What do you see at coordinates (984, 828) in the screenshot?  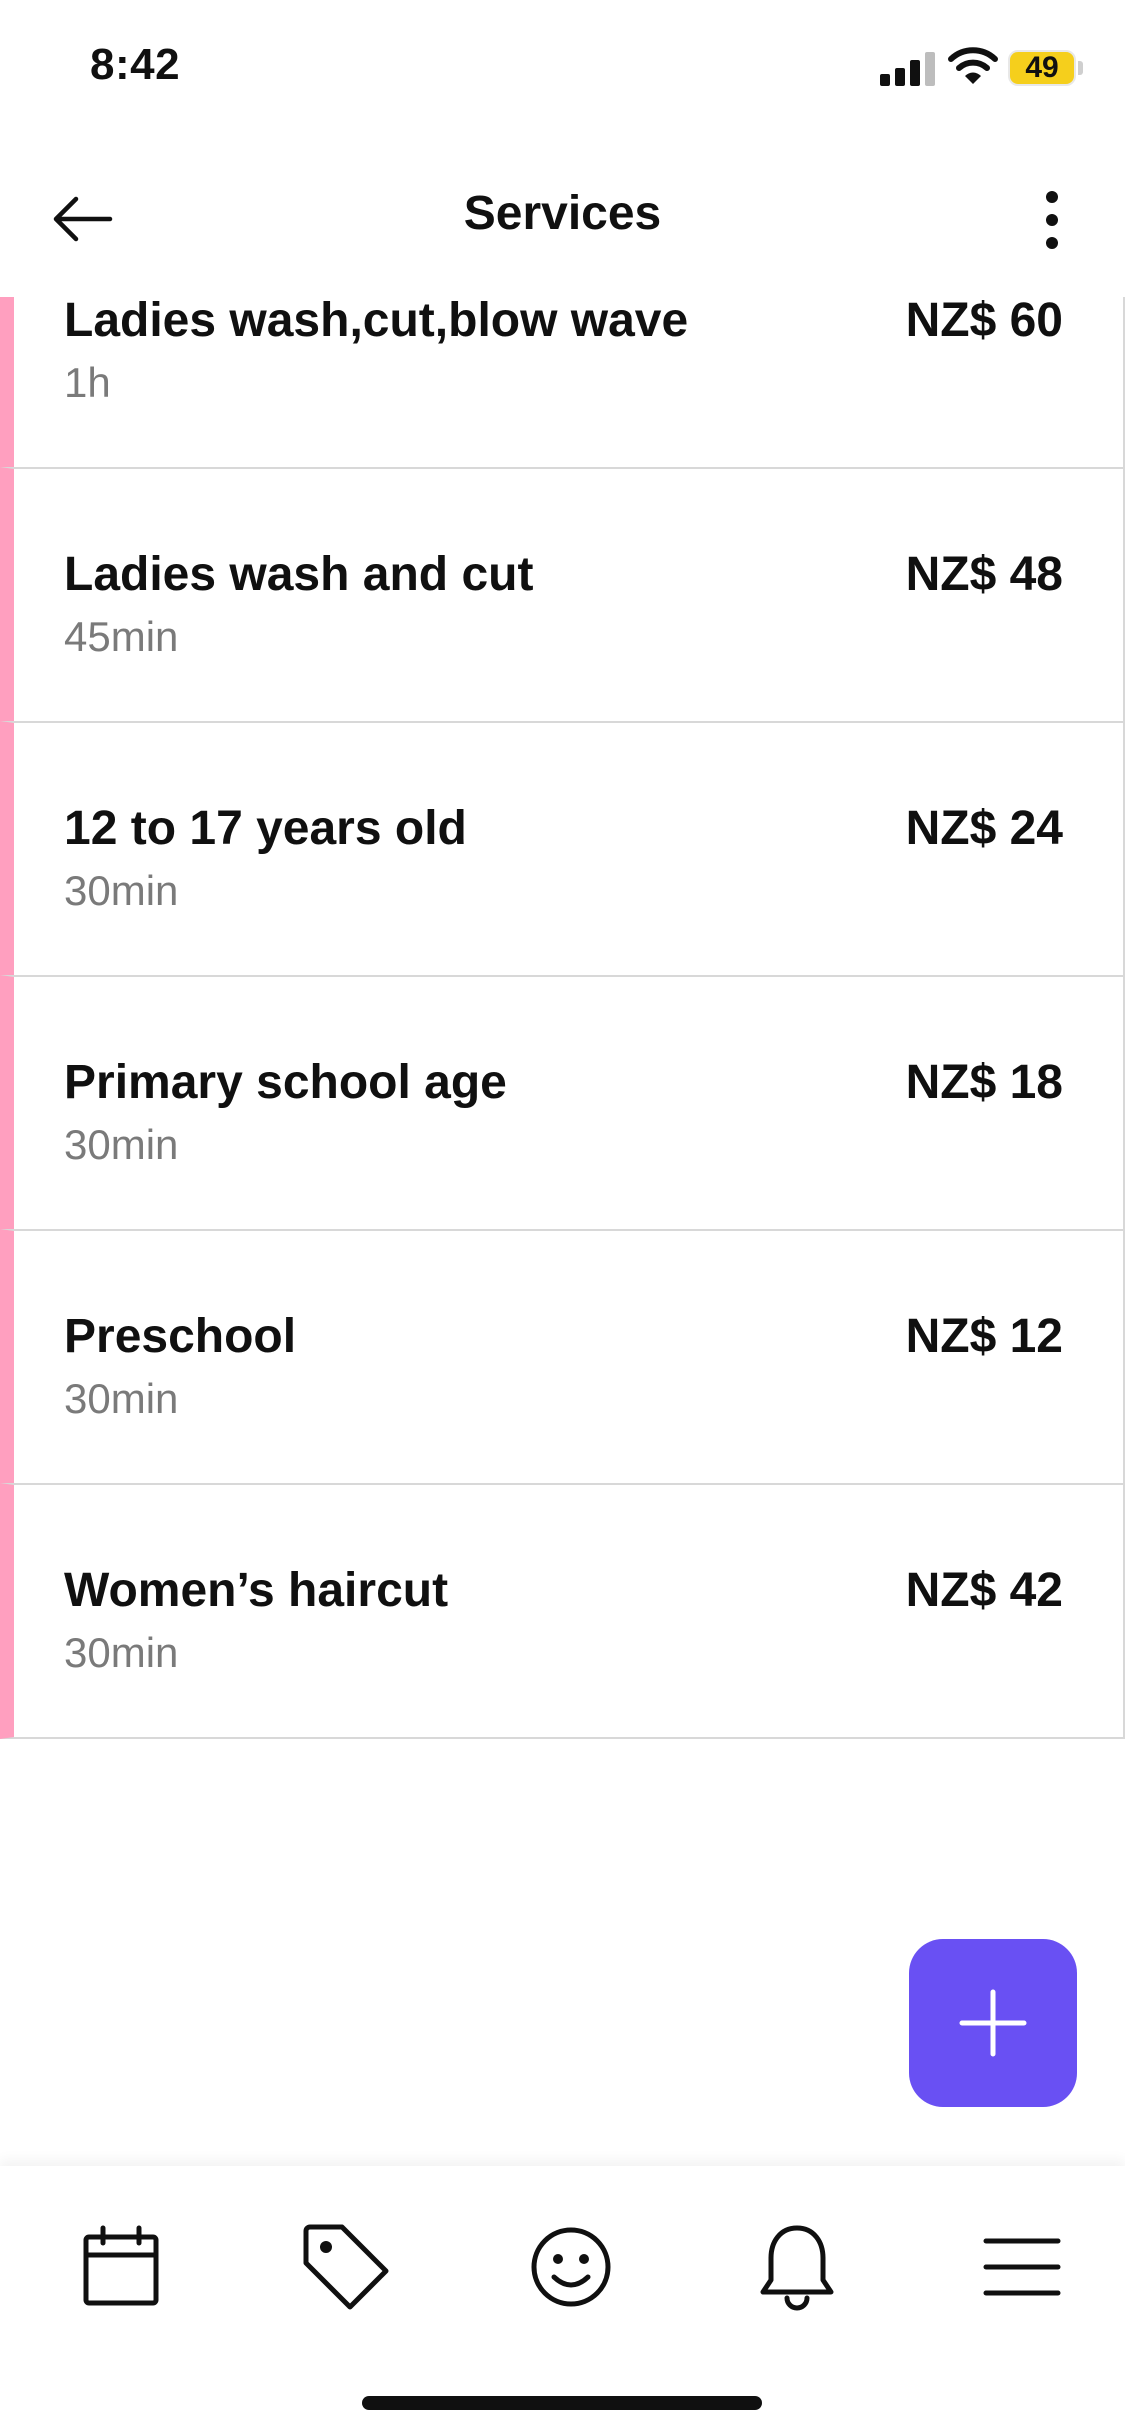 I see `service-price: NZ$ 24` at bounding box center [984, 828].